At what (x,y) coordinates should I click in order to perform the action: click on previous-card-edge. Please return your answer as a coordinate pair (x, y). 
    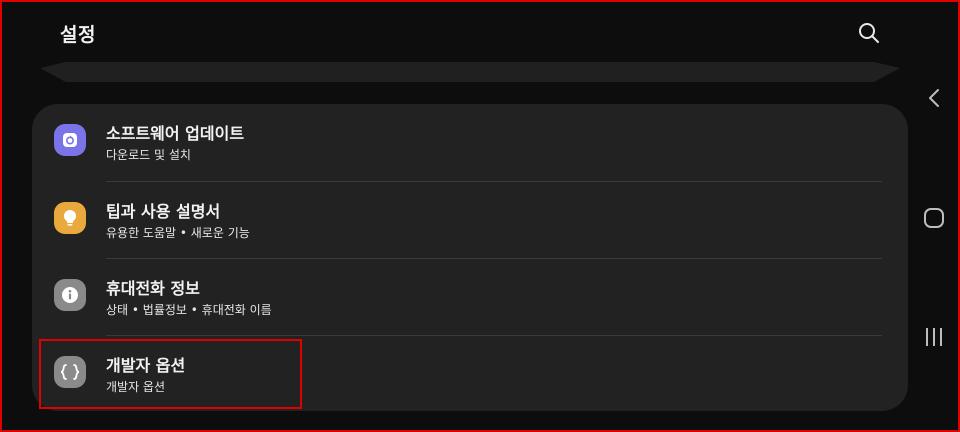
    Looking at the image, I should click on (470, 72).